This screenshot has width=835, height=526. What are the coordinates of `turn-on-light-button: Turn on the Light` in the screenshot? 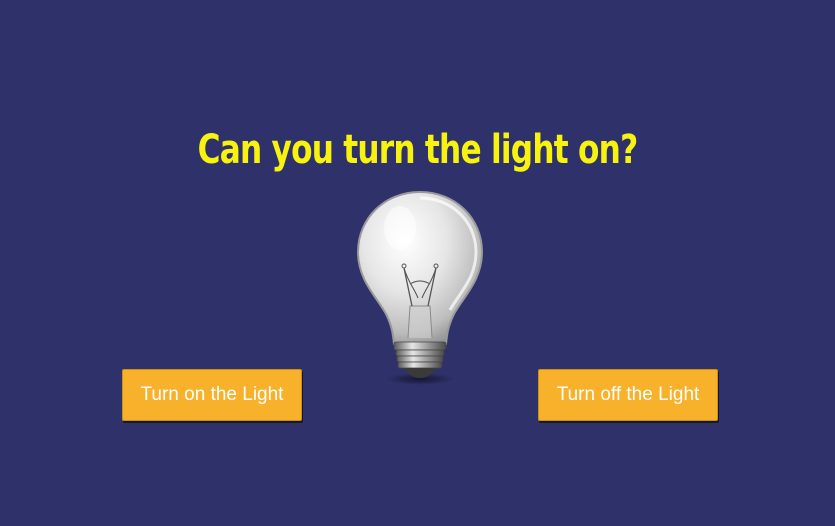 It's located at (212, 395).